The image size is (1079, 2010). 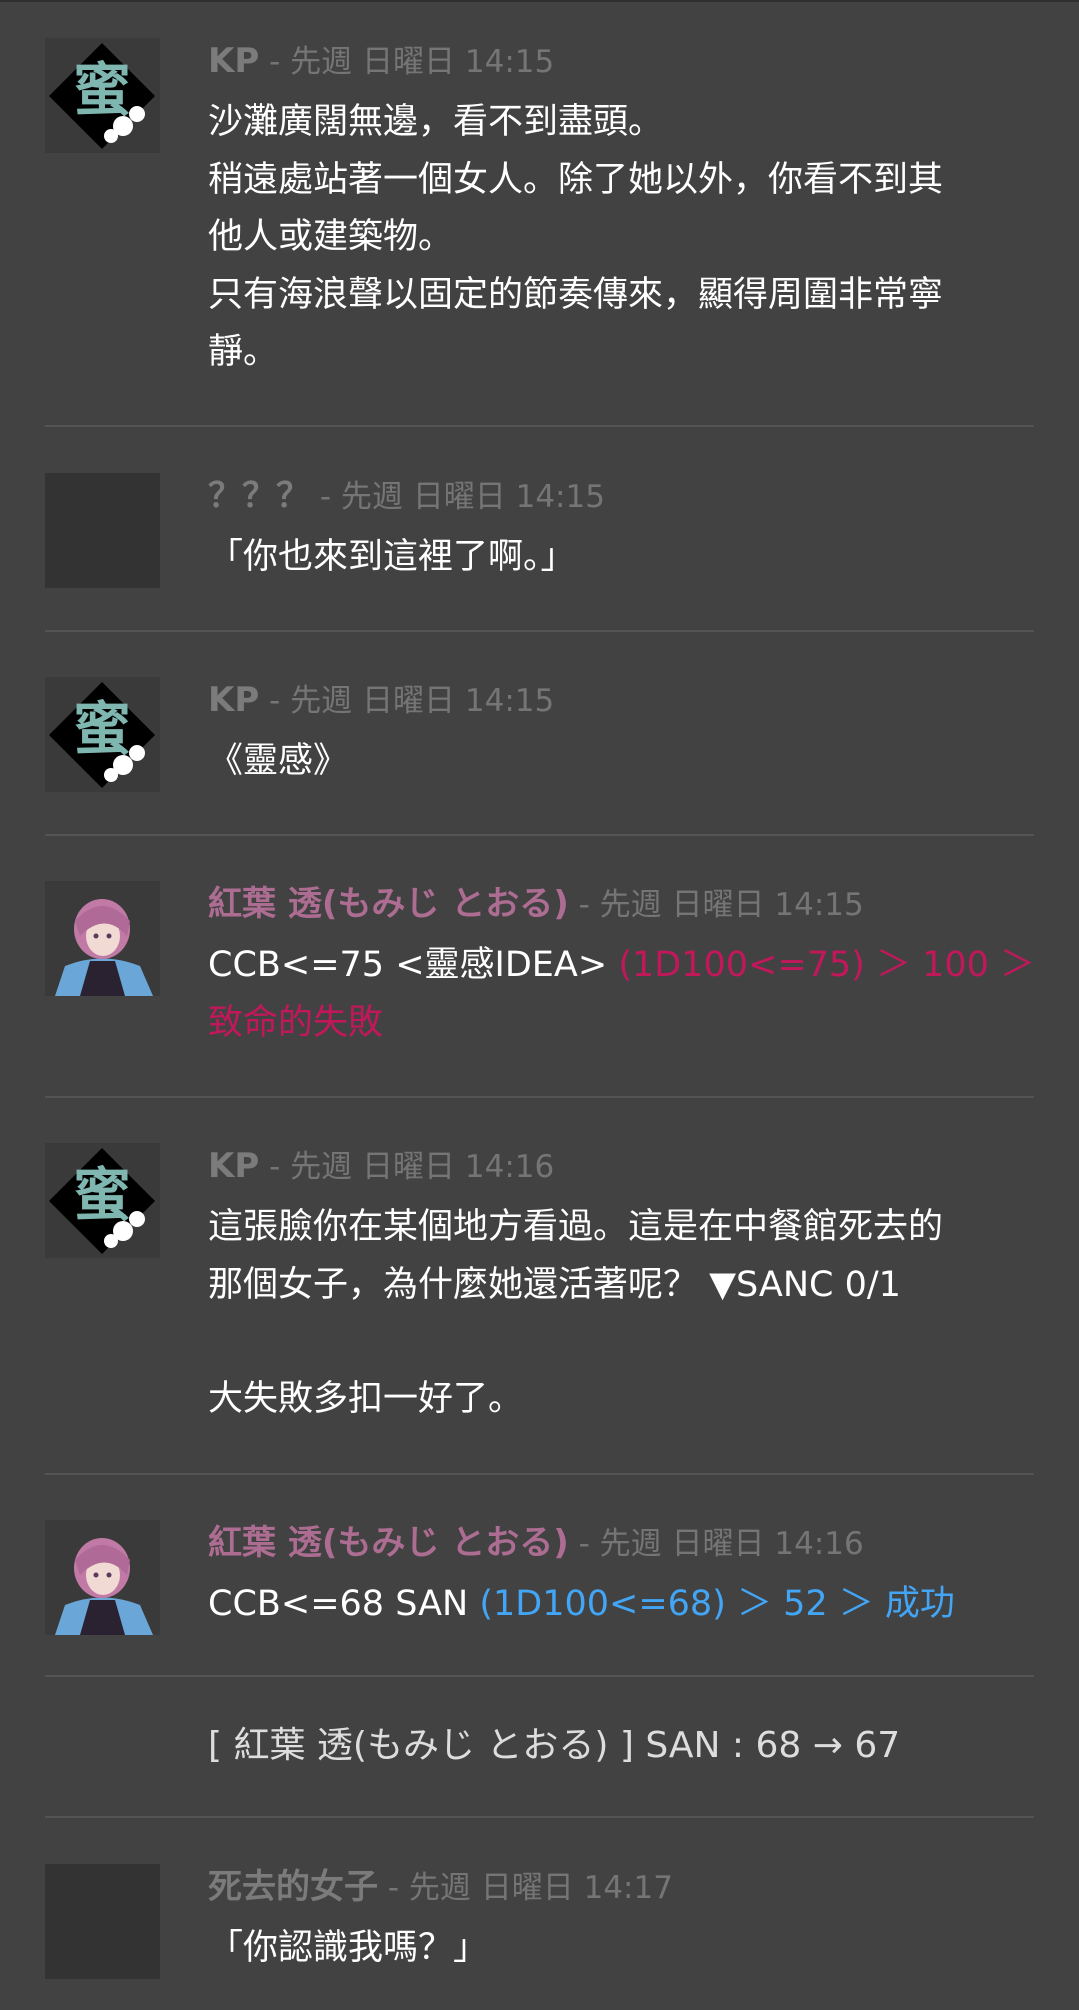 What do you see at coordinates (259, 496) in the screenshot?
I see `sender-name: ？？？` at bounding box center [259, 496].